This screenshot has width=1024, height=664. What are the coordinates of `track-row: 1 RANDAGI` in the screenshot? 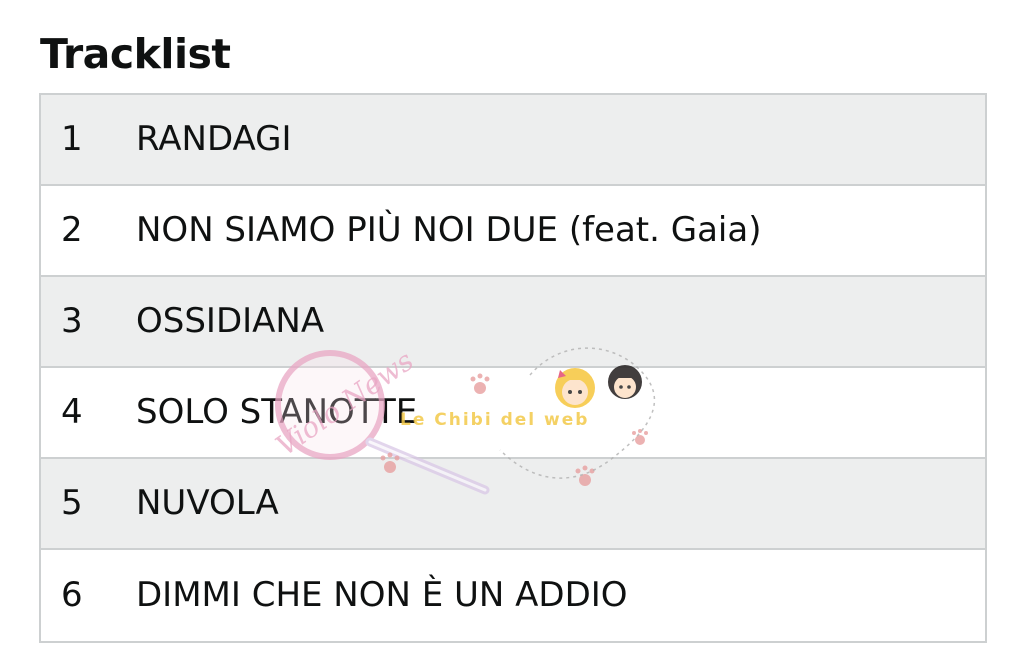 It's located at (513, 140).